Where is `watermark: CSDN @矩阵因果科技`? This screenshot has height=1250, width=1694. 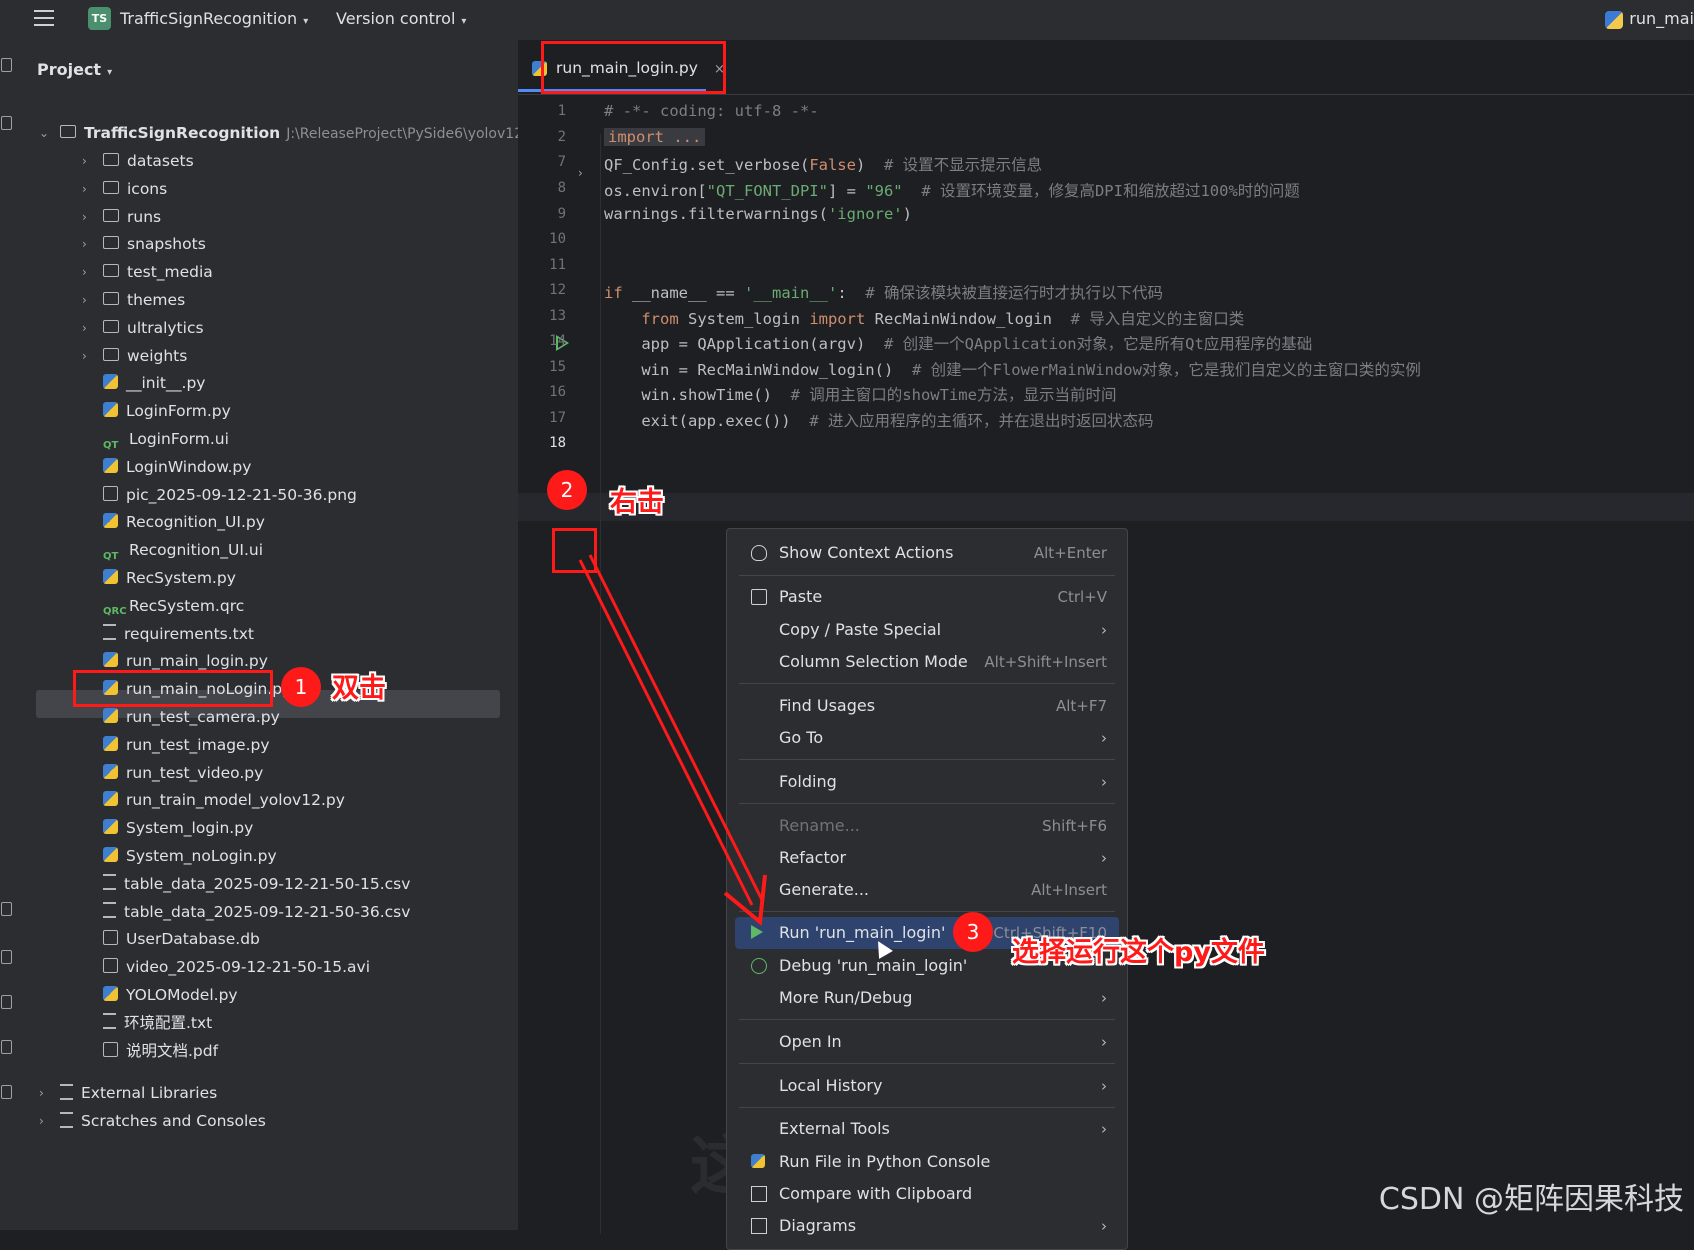
watermark: CSDN @矩阵因果科技 is located at coordinates (1531, 1199).